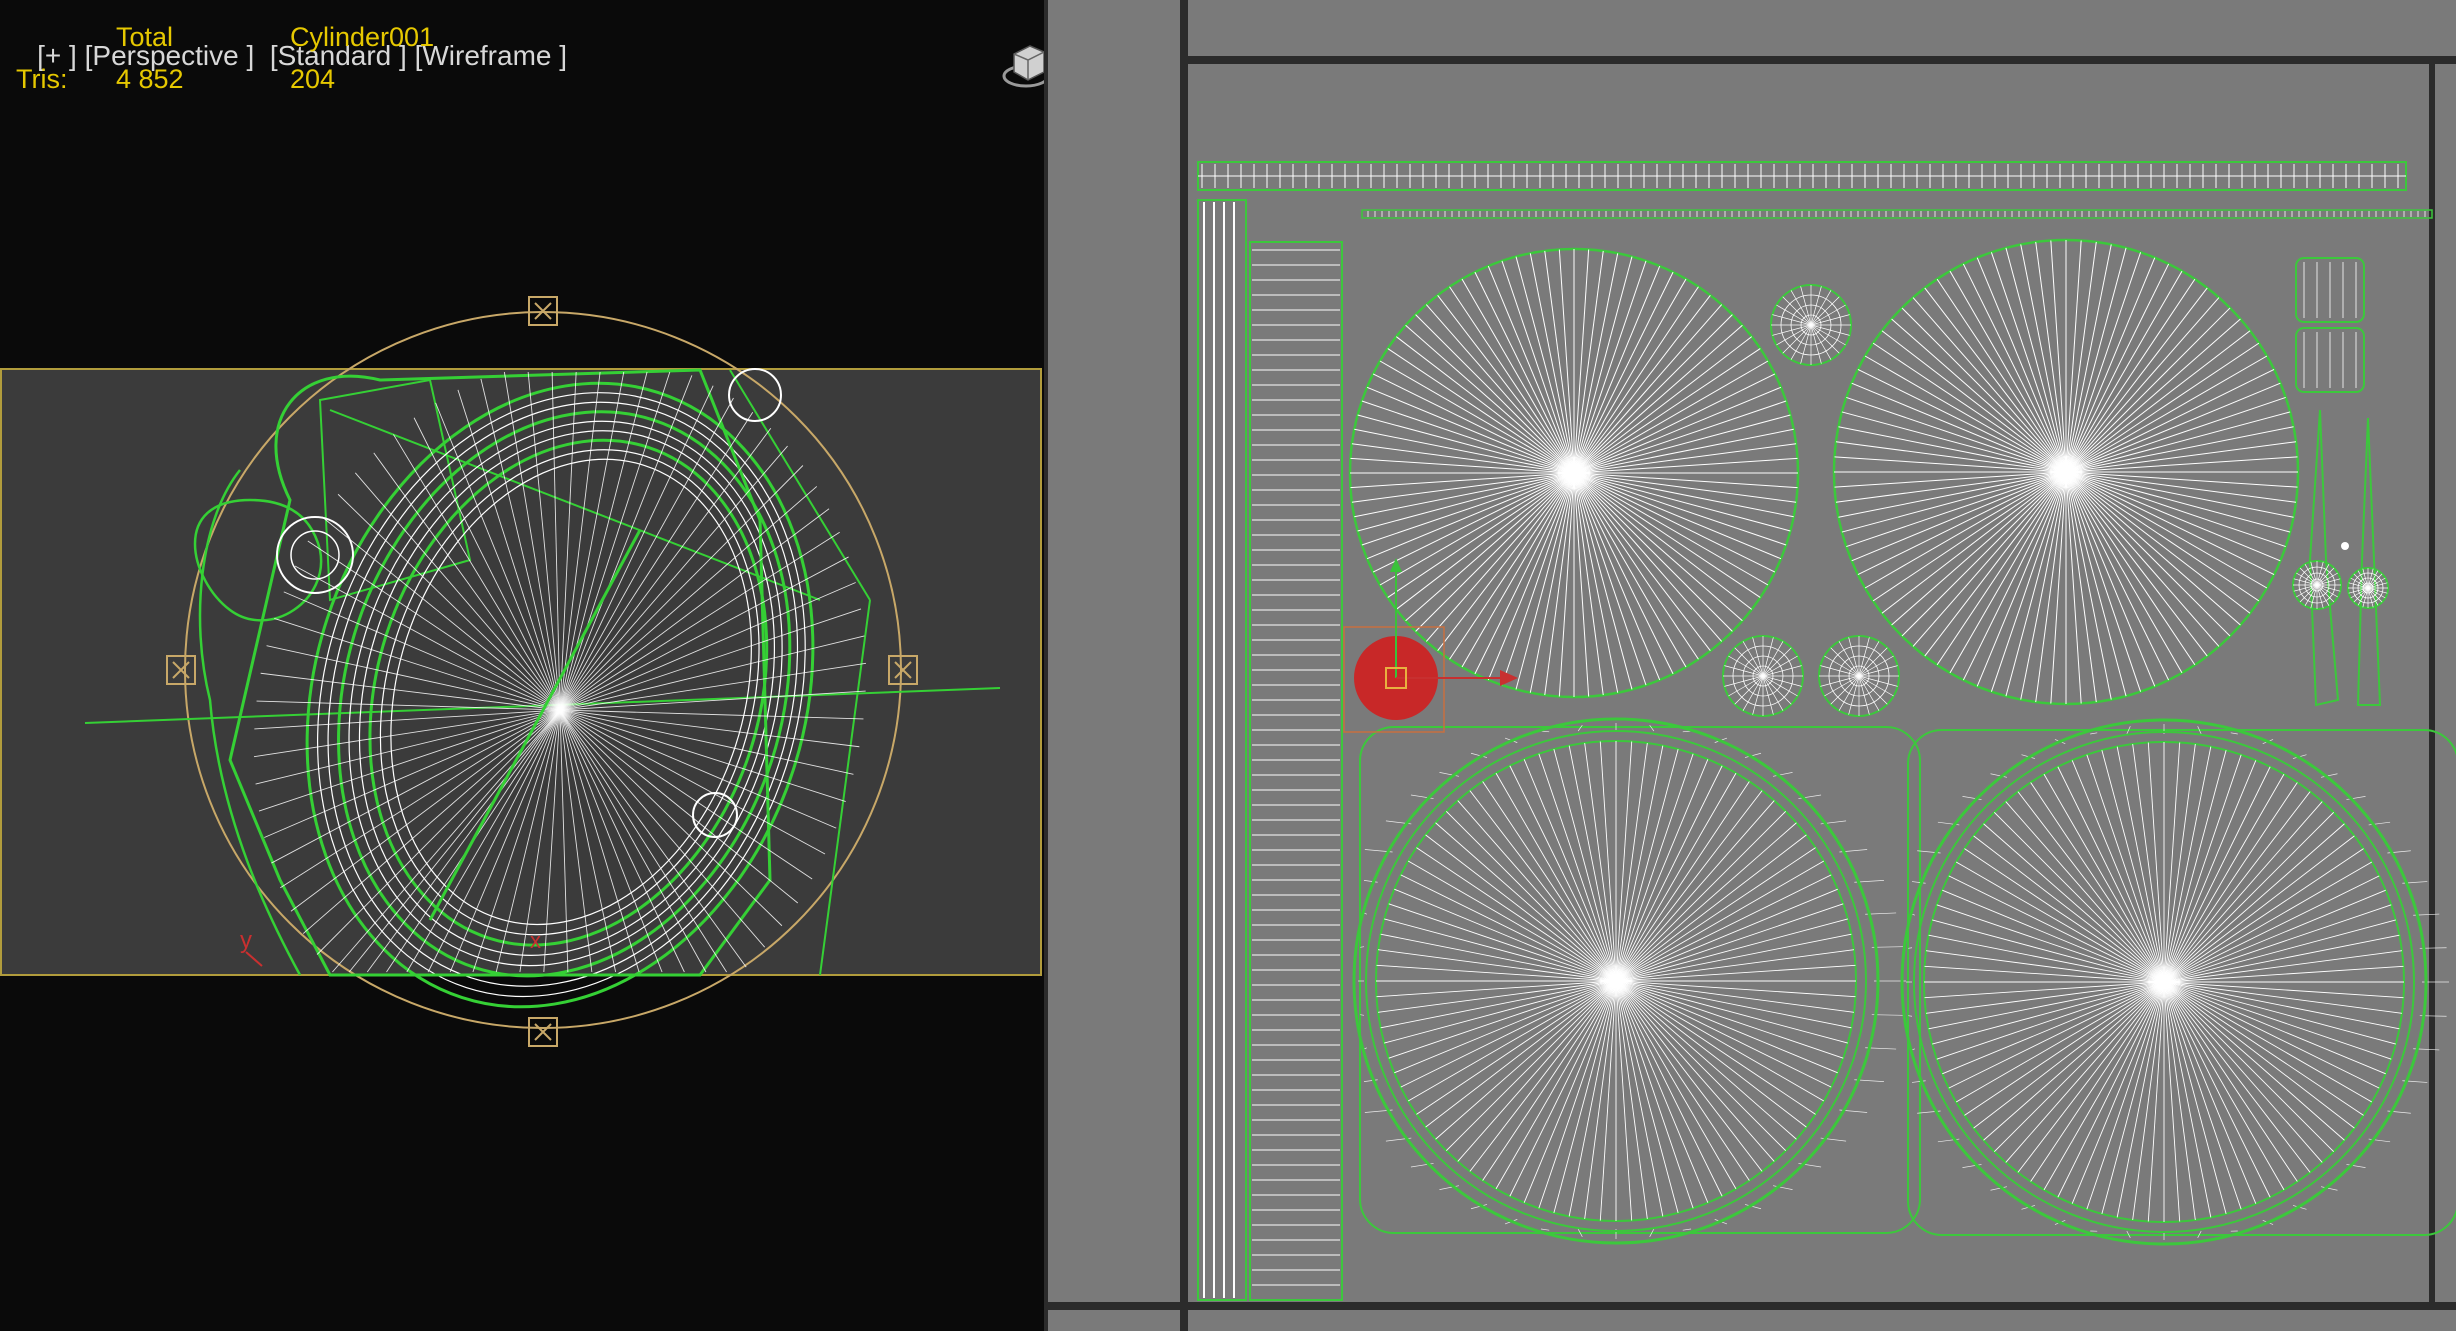 This screenshot has width=2456, height=1331. Describe the element at coordinates (246, 940) in the screenshot. I see `axis-label-y: y` at that location.